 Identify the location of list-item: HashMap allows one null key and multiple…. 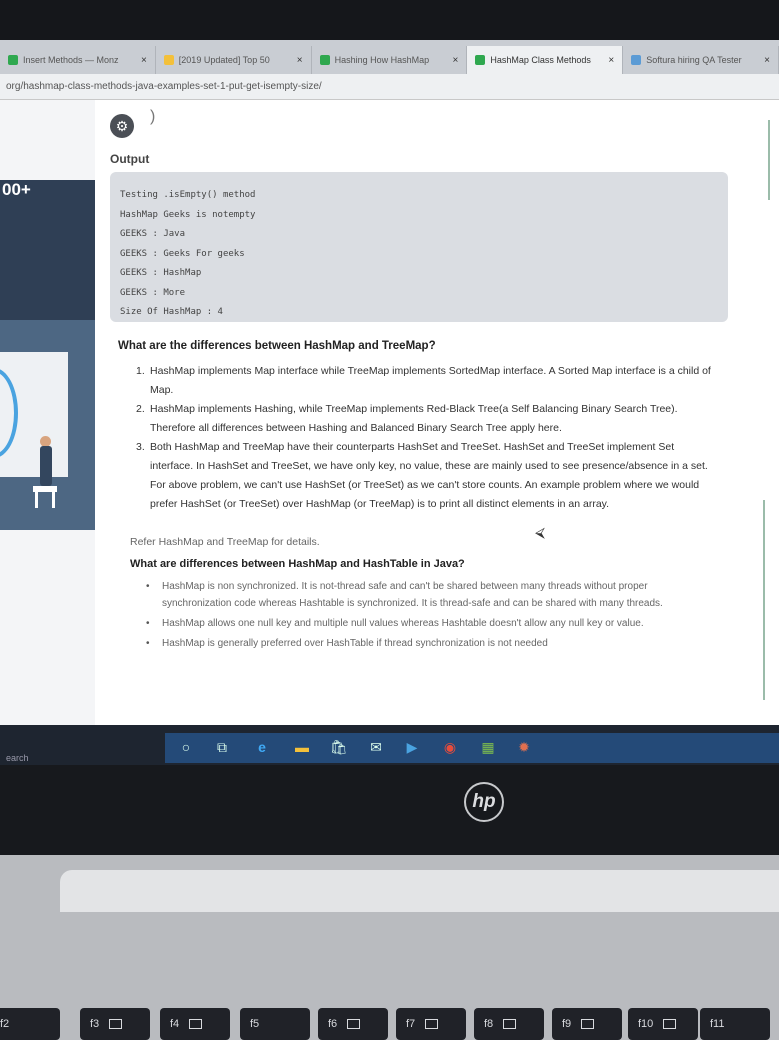
(432, 623).